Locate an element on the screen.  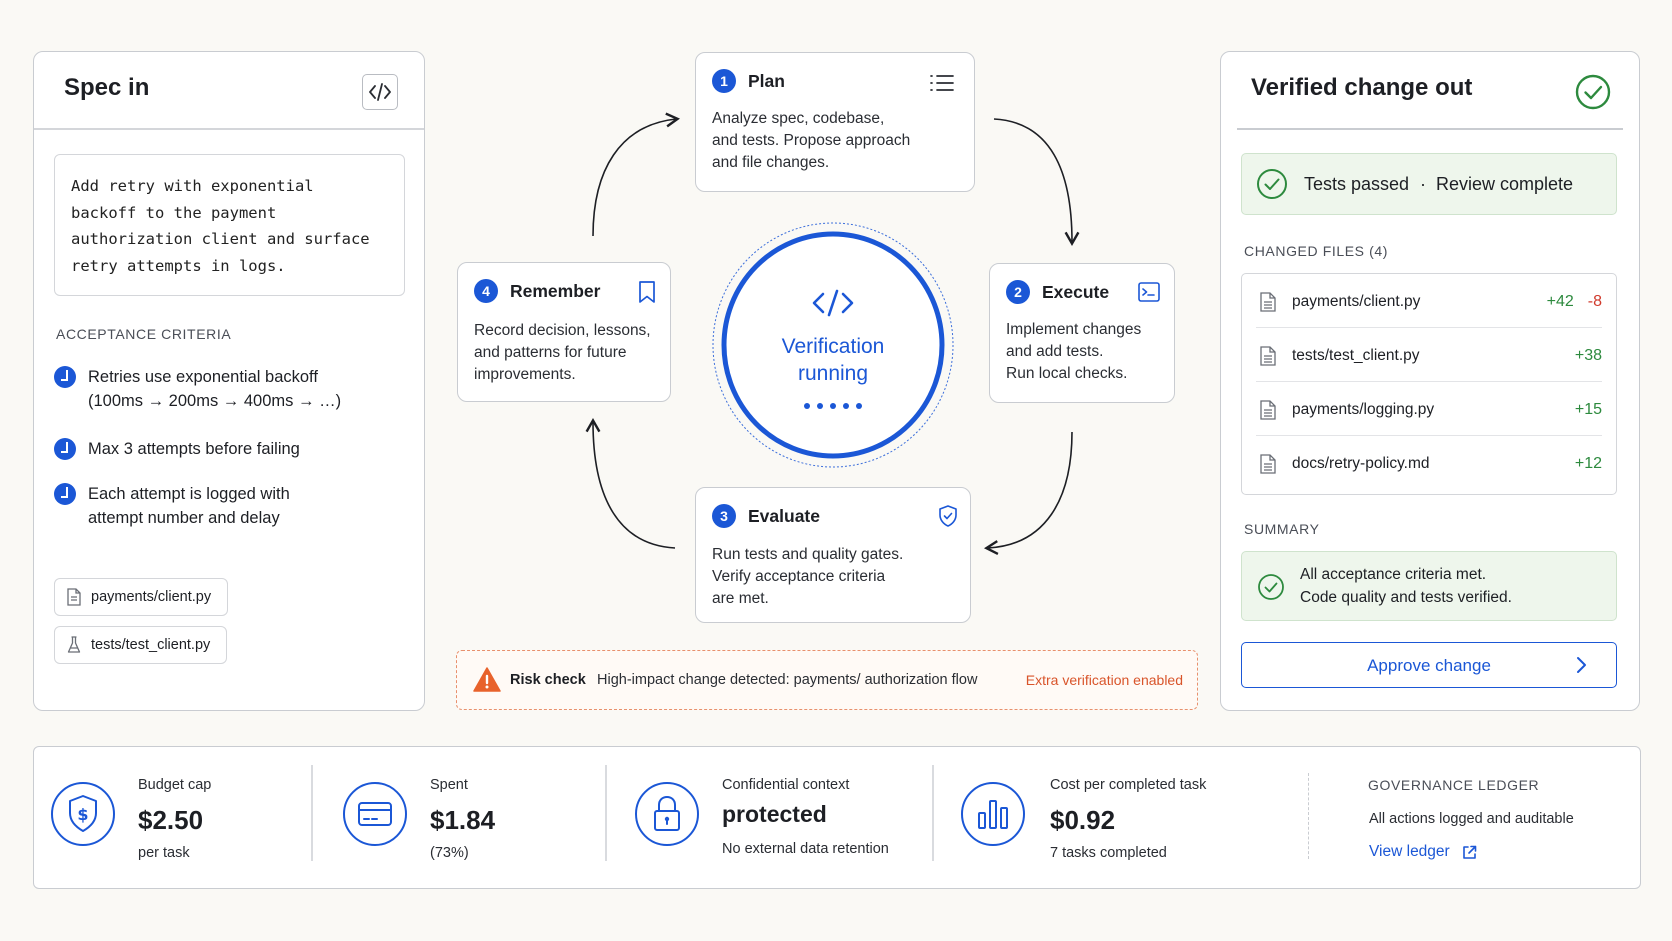
budget-sub: per task is located at coordinates (164, 853).